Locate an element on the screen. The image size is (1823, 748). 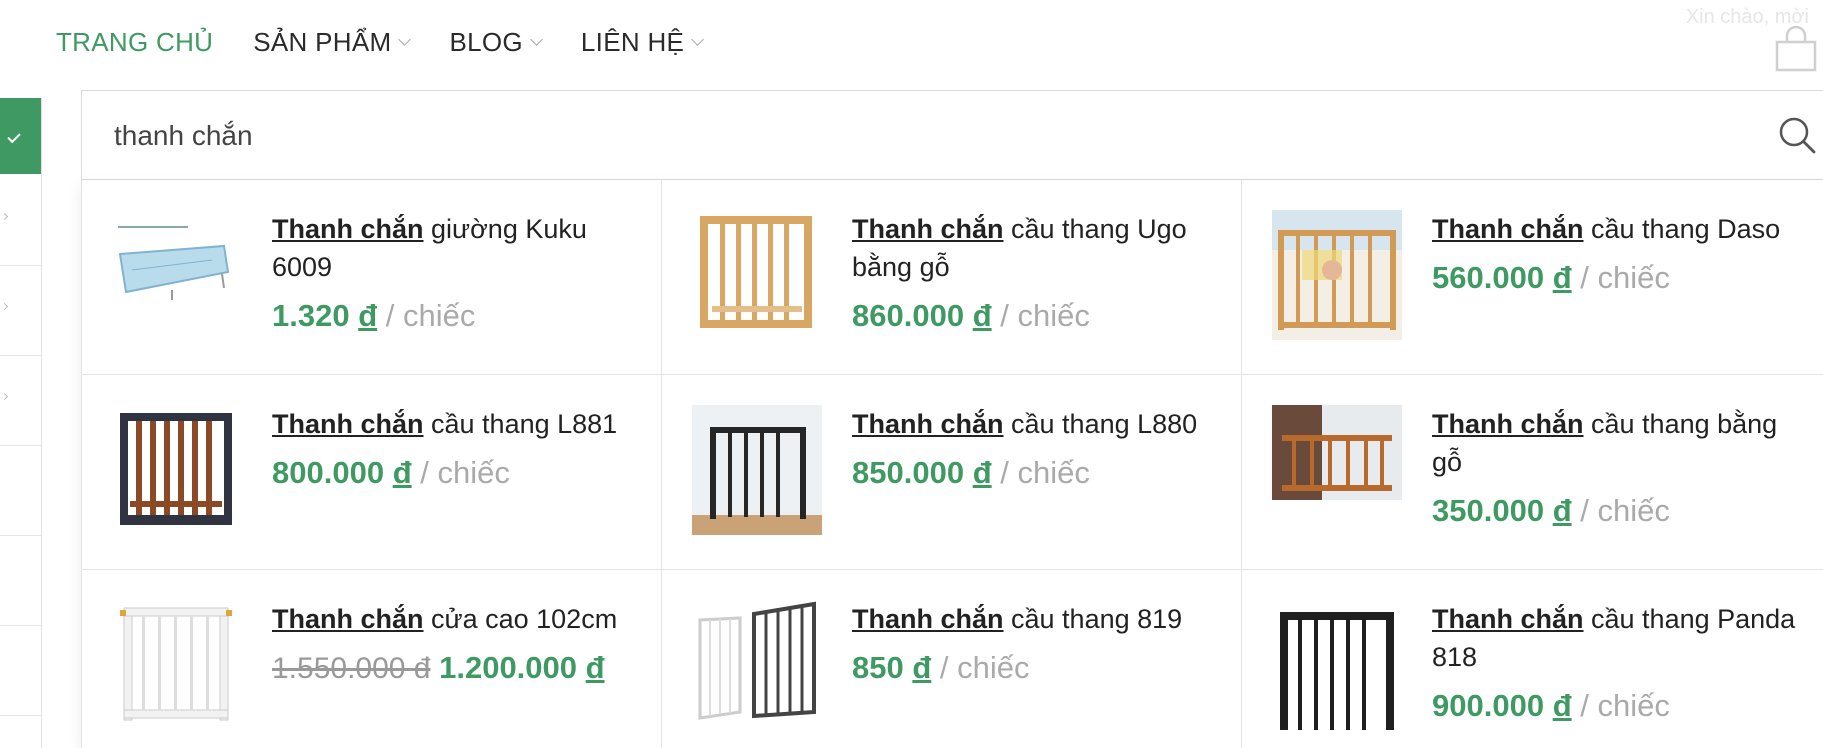
search-icon is located at coordinates (1797, 135).